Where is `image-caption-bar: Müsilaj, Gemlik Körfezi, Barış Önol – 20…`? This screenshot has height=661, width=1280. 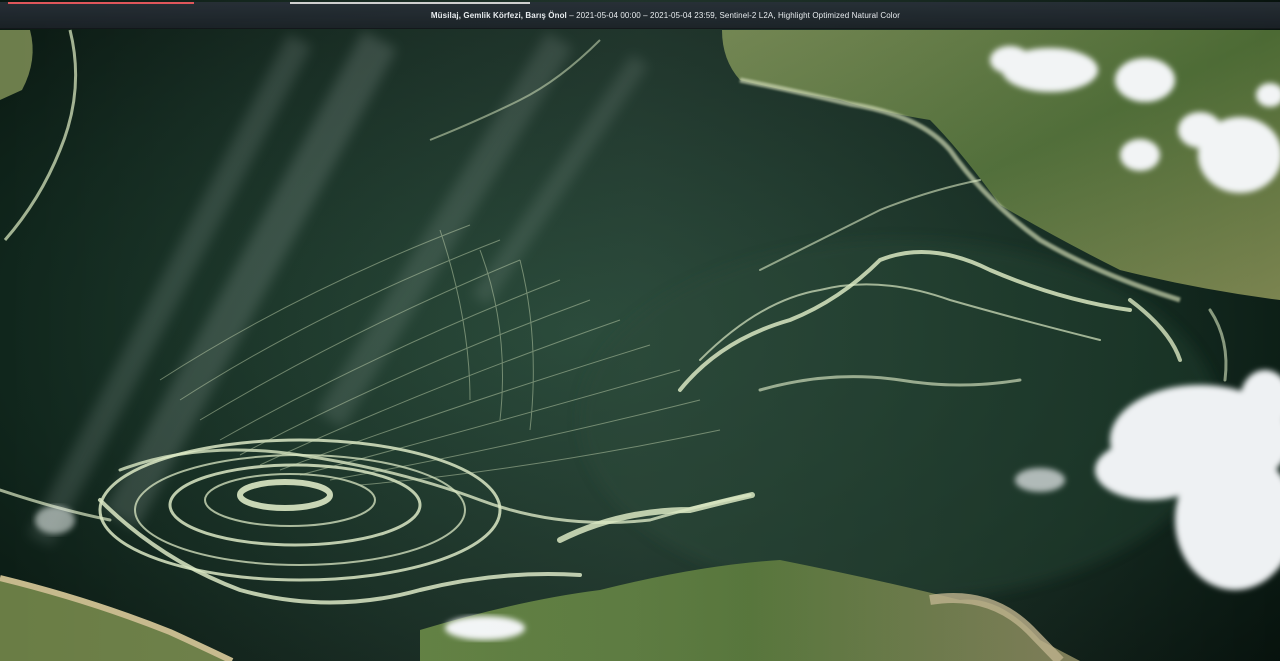
image-caption-bar: Müsilaj, Gemlik Körfezi, Barış Önol – 20… is located at coordinates (640, 15).